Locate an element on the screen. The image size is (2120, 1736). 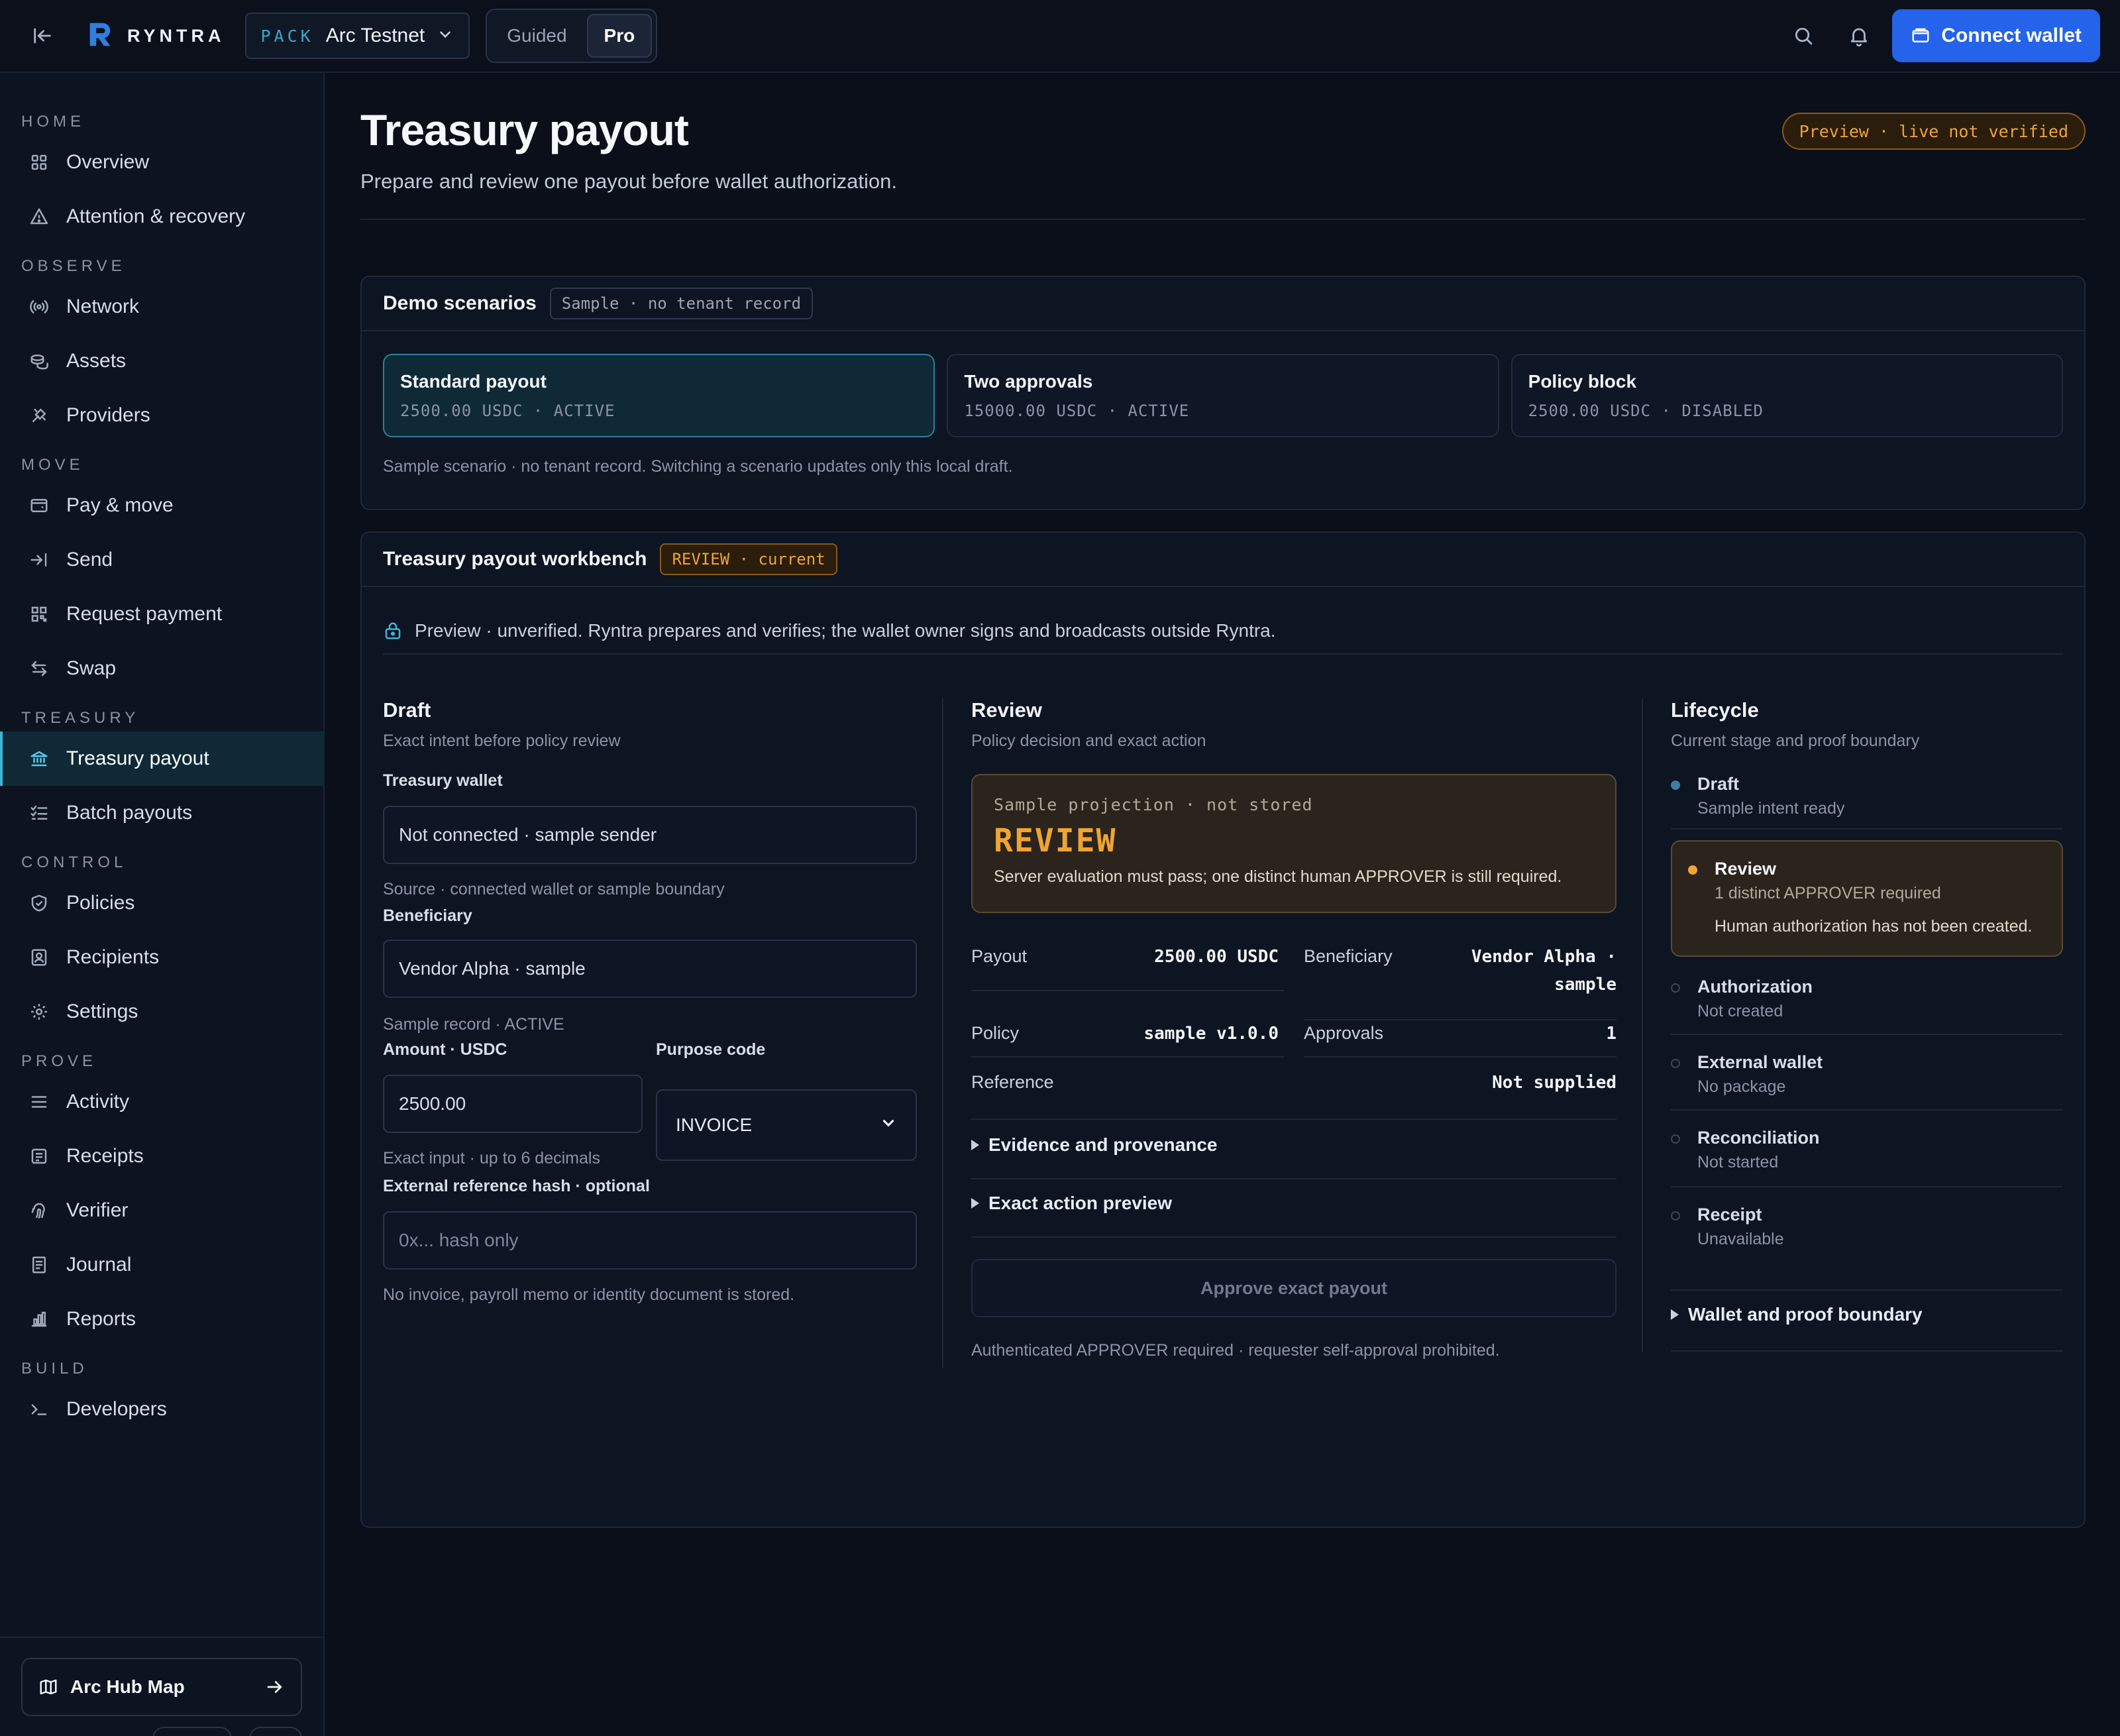
treasury-wallet-field: Not connected · sample sender is located at coordinates (650, 835).